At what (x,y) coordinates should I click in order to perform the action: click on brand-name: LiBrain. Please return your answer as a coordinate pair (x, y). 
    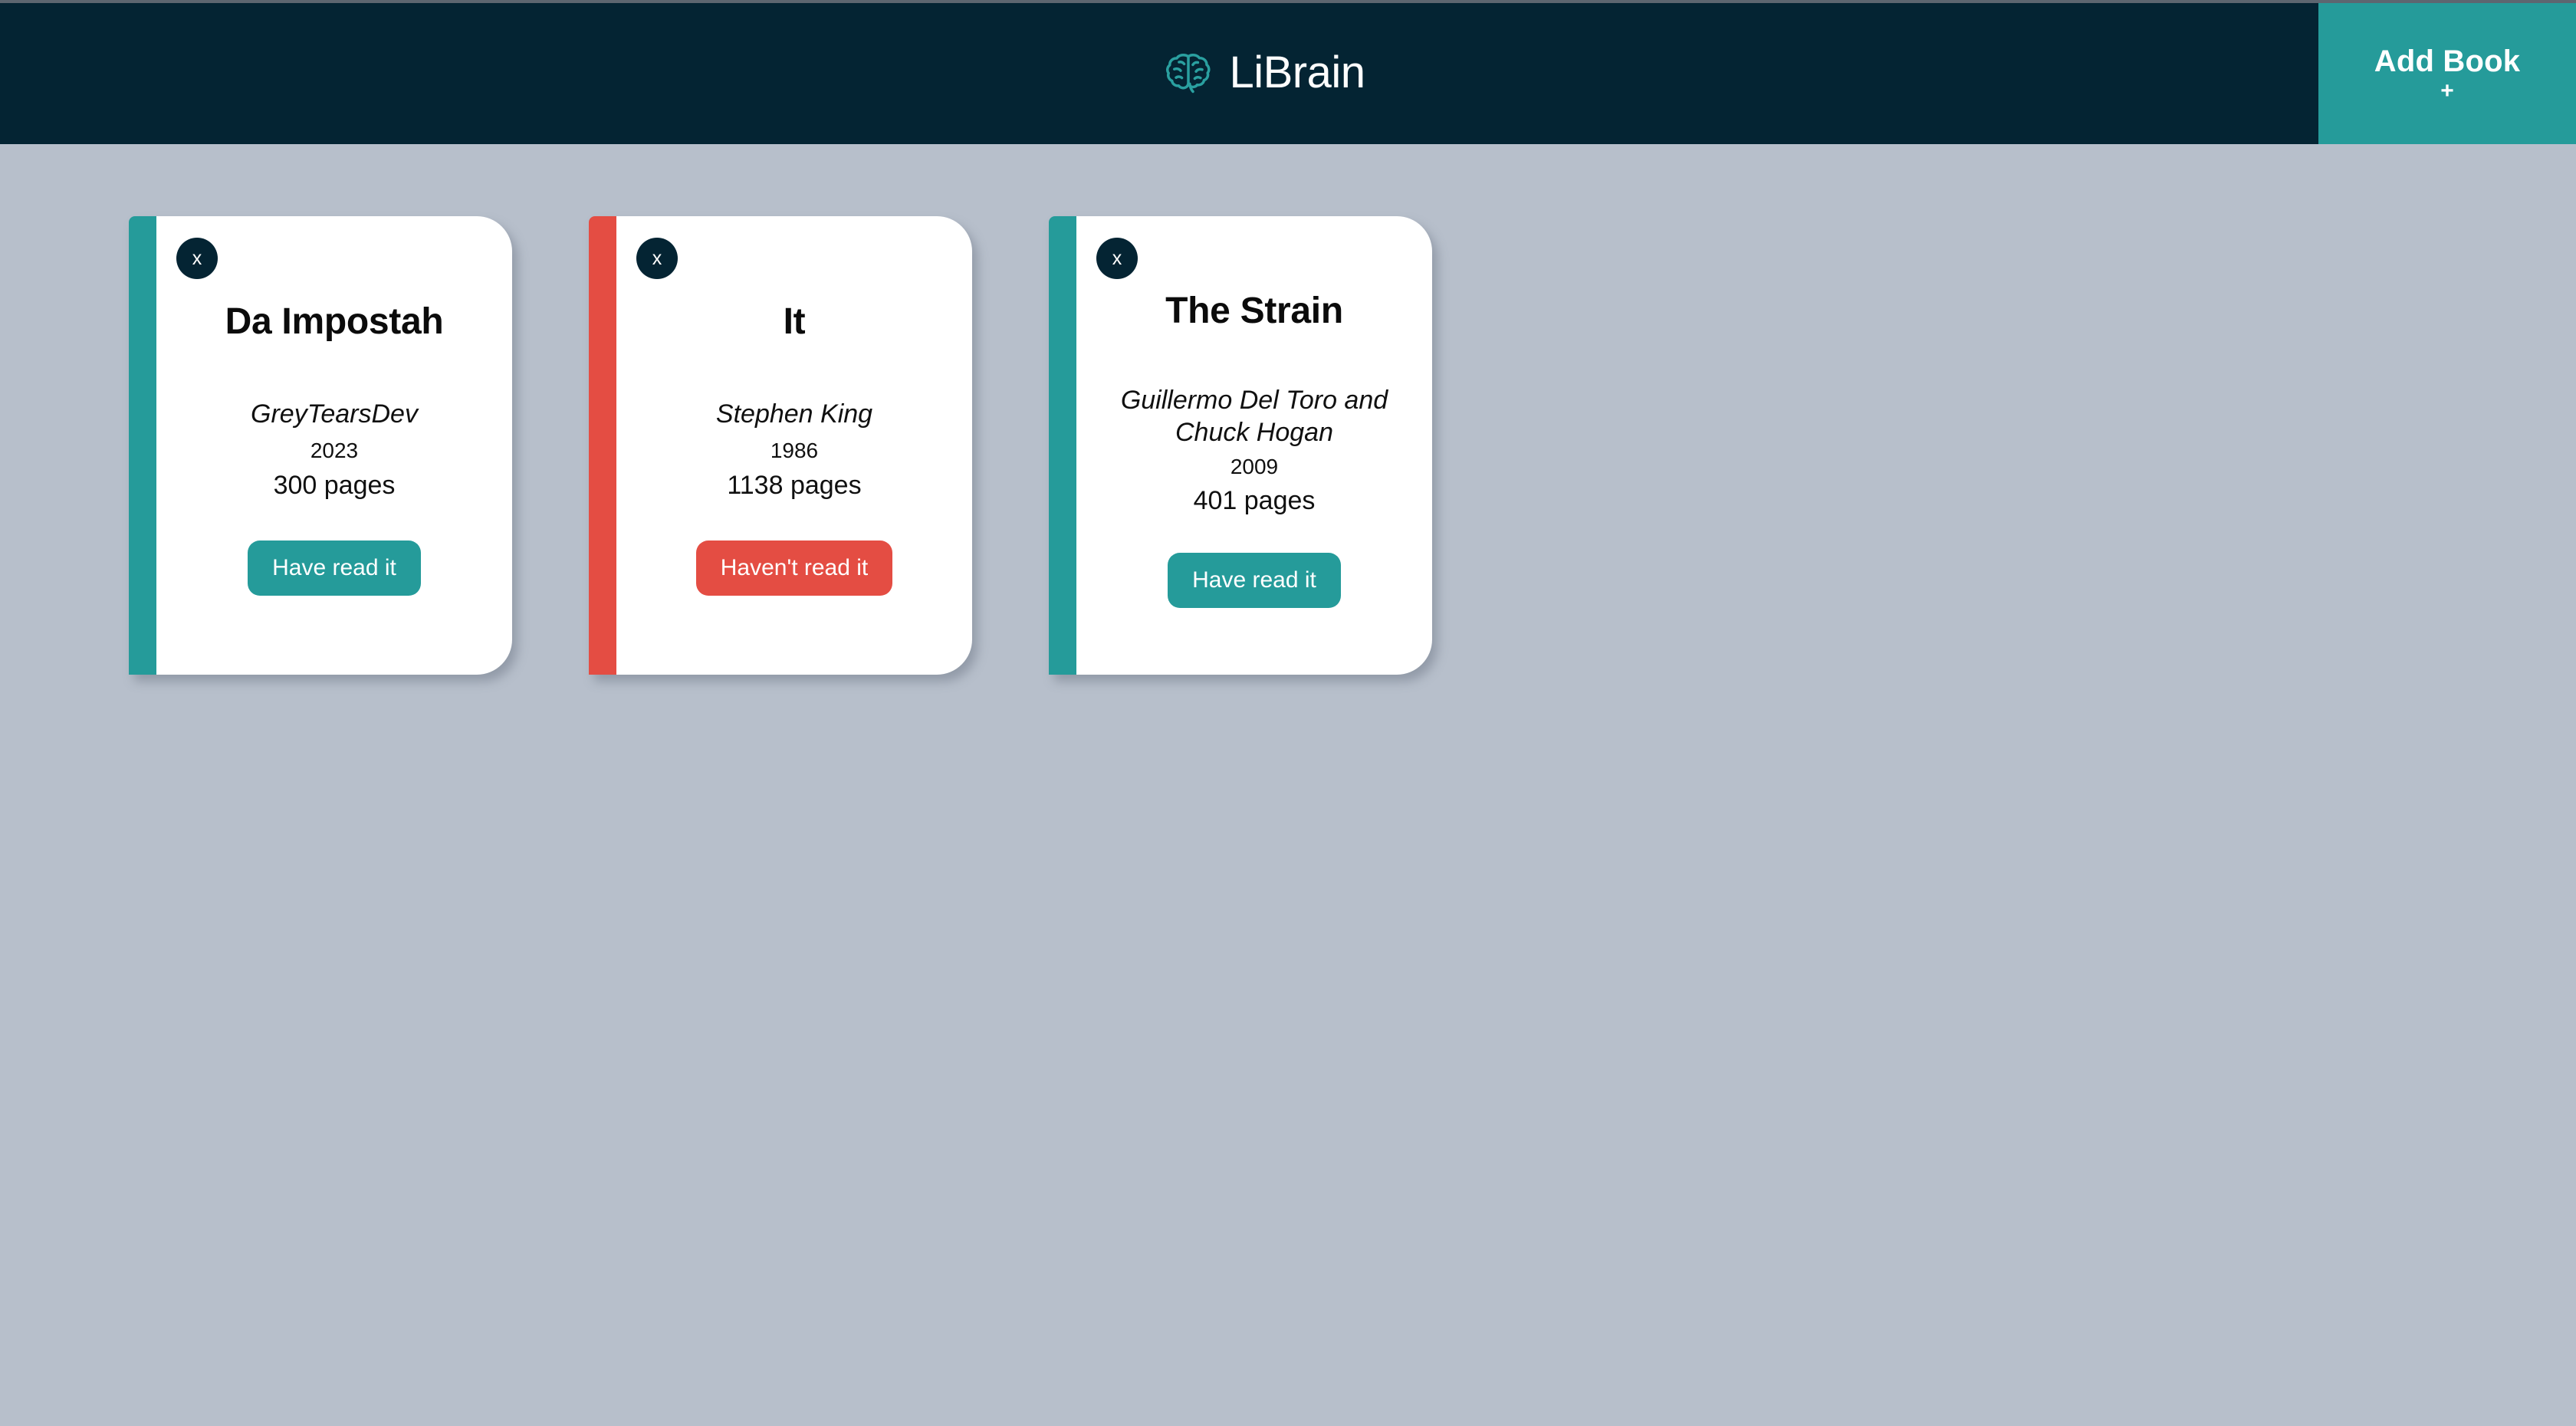
    Looking at the image, I should click on (1297, 72).